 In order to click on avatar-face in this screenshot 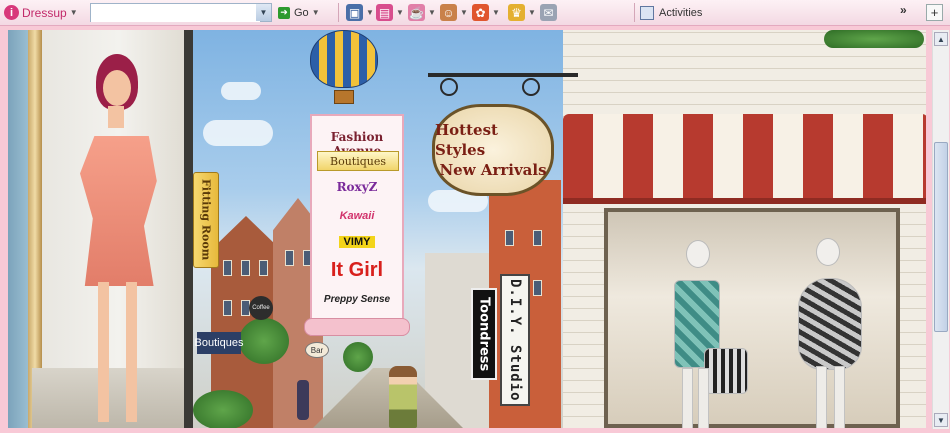, I will do `click(117, 88)`.